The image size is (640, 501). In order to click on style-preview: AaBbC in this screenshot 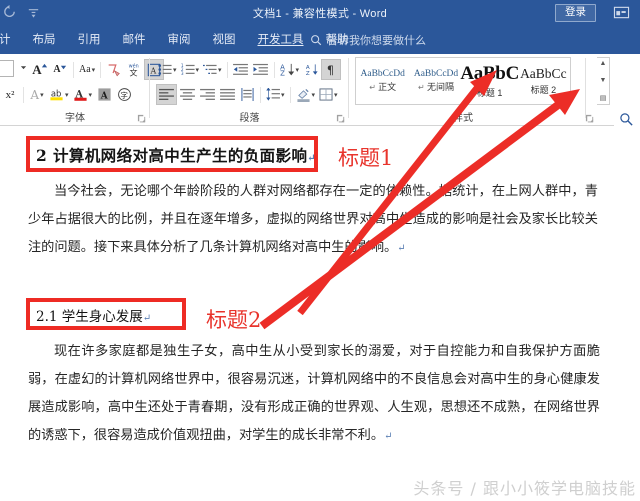, I will do `click(489, 73)`.